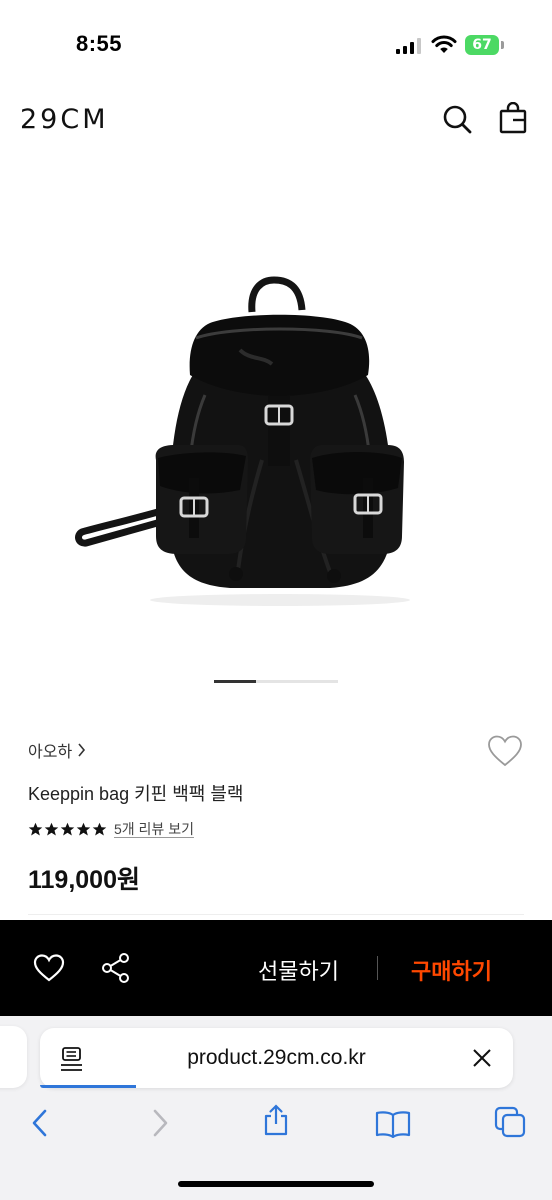  What do you see at coordinates (40, 1123) in the screenshot?
I see `back-icon` at bounding box center [40, 1123].